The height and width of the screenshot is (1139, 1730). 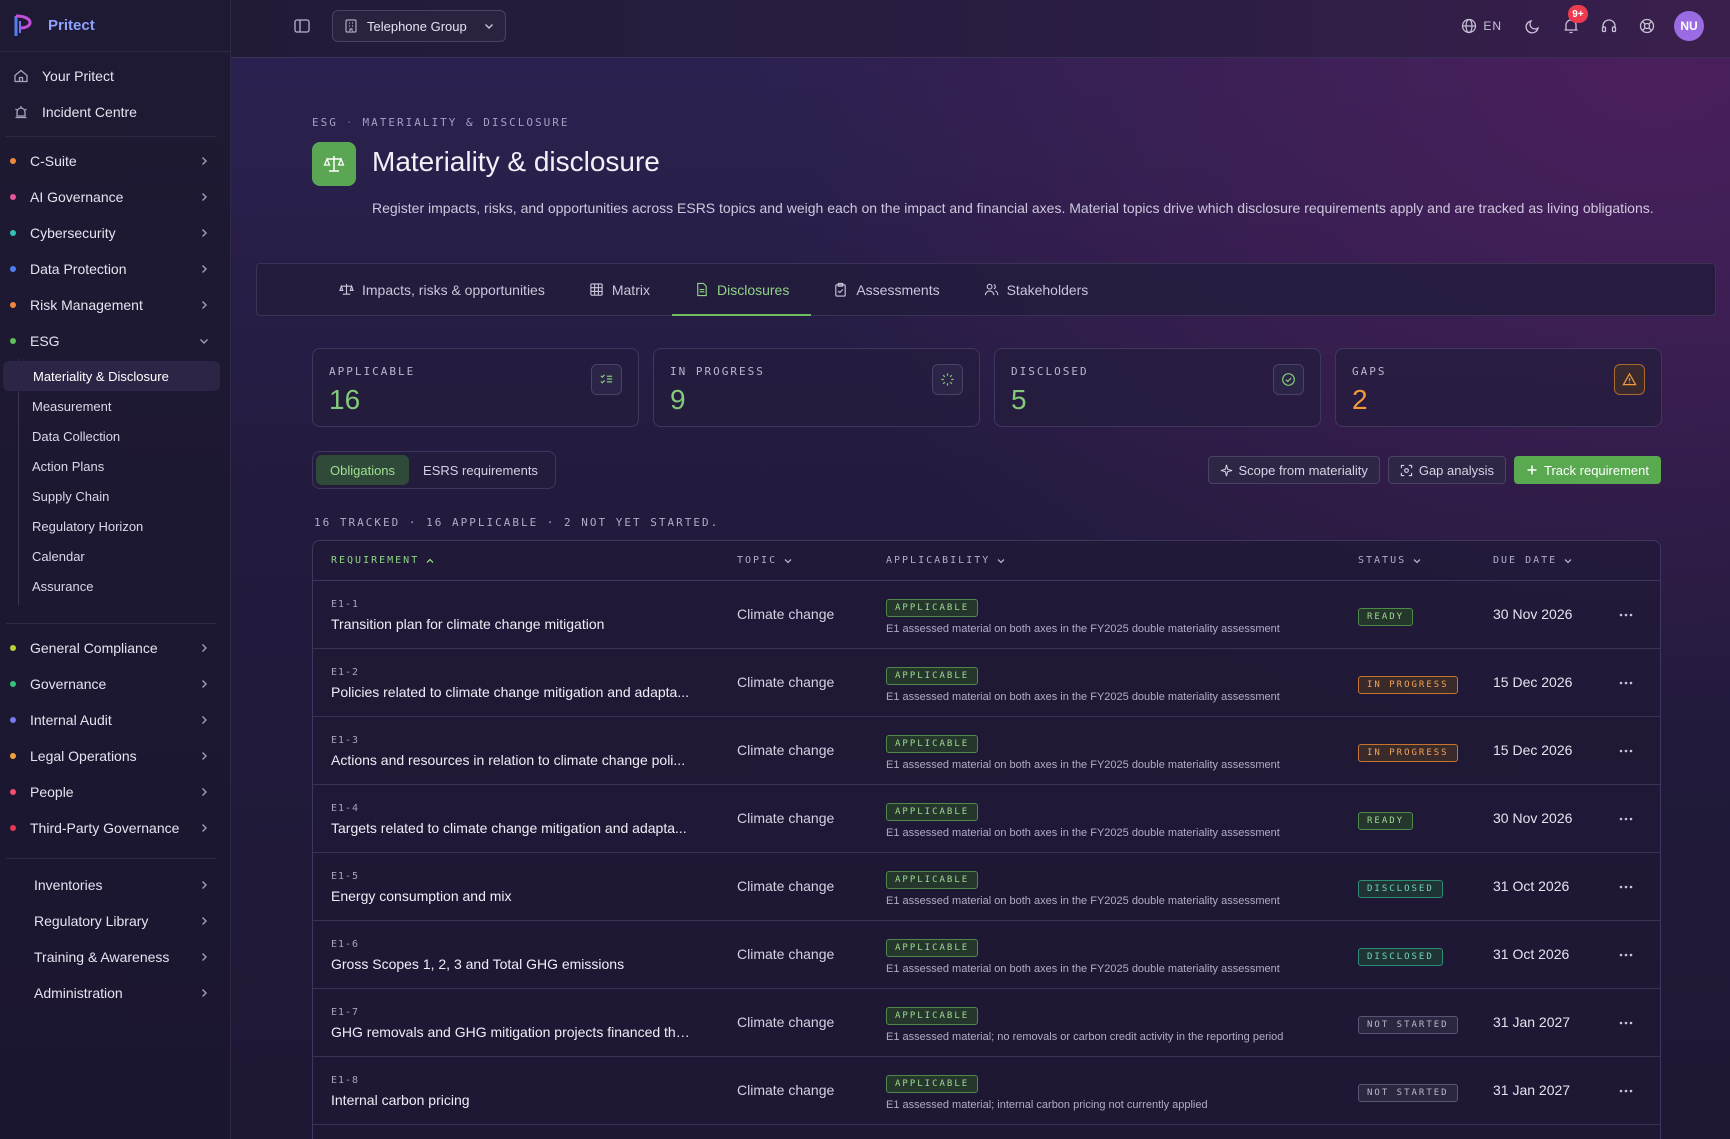 What do you see at coordinates (124, 466) in the screenshot?
I see `sidebar-item-action-plans: Action Plans` at bounding box center [124, 466].